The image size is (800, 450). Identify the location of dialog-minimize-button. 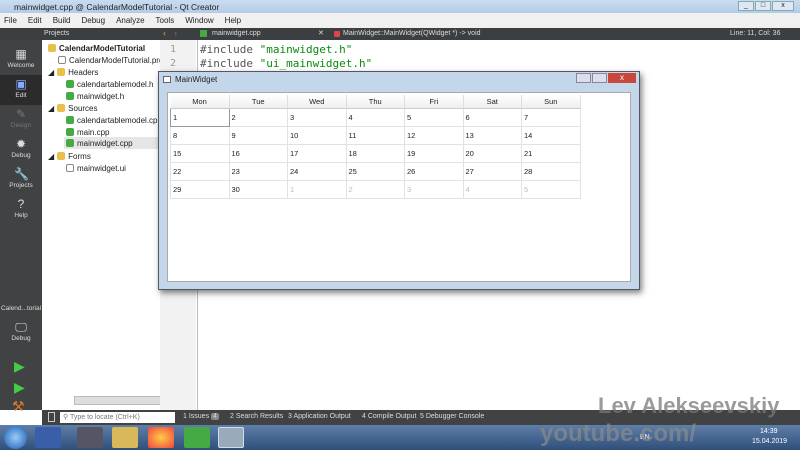
(583, 78).